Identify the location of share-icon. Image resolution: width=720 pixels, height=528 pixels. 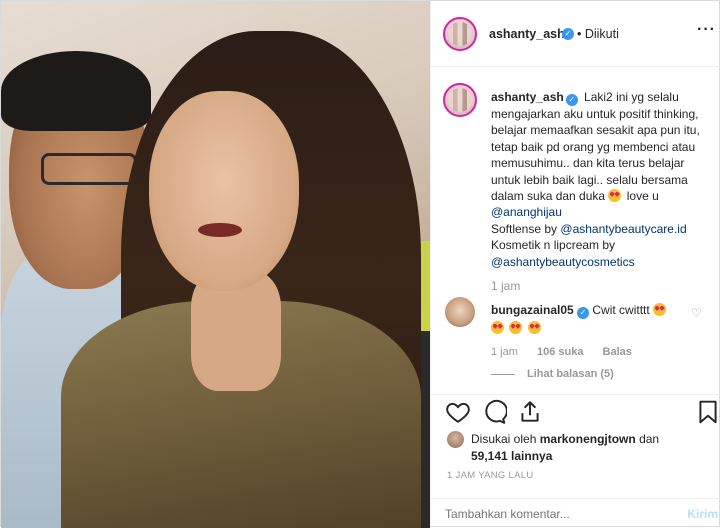
(530, 412).